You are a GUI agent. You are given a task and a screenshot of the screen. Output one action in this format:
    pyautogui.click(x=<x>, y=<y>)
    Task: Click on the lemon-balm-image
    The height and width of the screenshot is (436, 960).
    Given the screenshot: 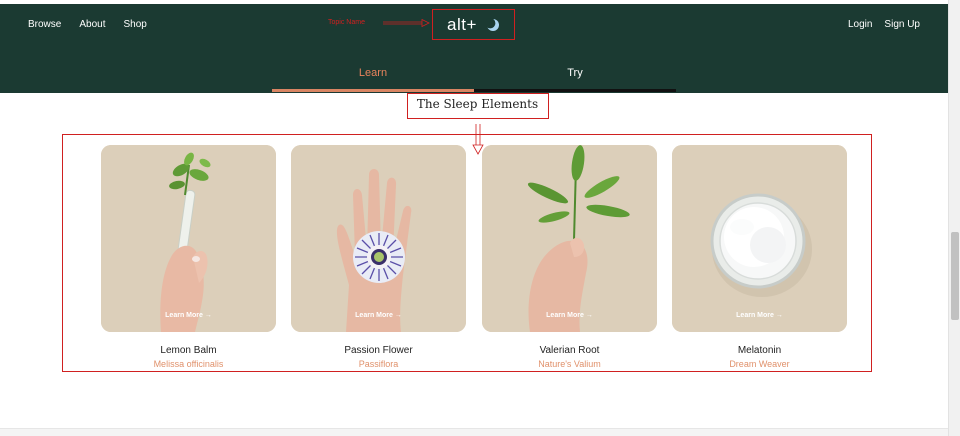 What is the action you would take?
    pyautogui.click(x=188, y=238)
    